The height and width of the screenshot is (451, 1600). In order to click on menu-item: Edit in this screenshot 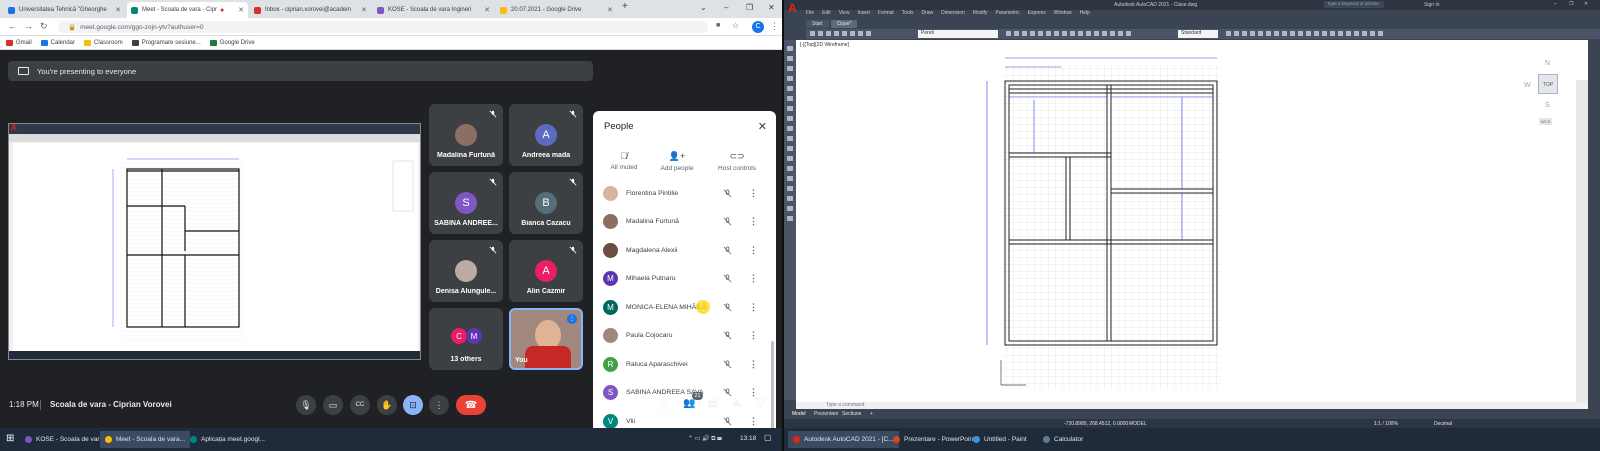, I will do `click(826, 14)`.